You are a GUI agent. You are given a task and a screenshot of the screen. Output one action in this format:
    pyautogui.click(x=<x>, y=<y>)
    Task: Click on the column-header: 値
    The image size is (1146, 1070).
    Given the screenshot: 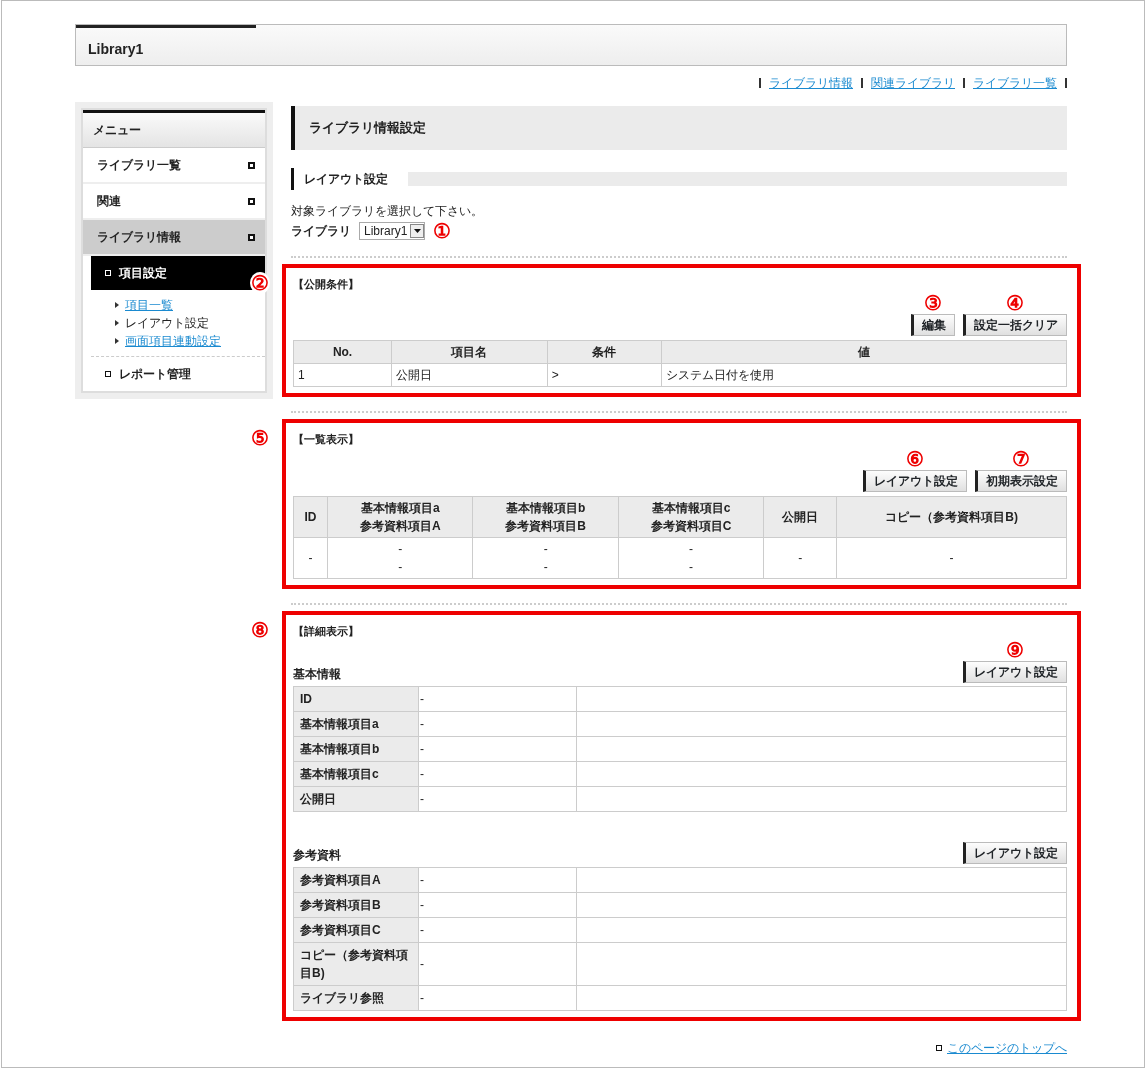 What is the action you would take?
    pyautogui.click(x=864, y=352)
    